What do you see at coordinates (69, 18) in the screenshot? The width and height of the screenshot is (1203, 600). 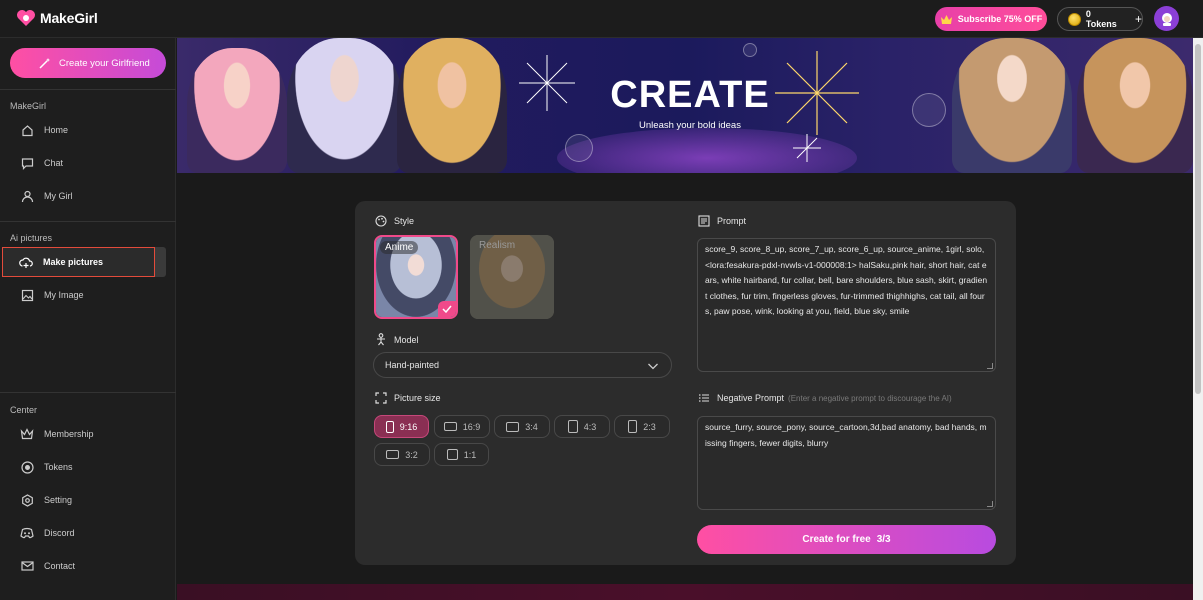 I see `app-name: MakeGirl` at bounding box center [69, 18].